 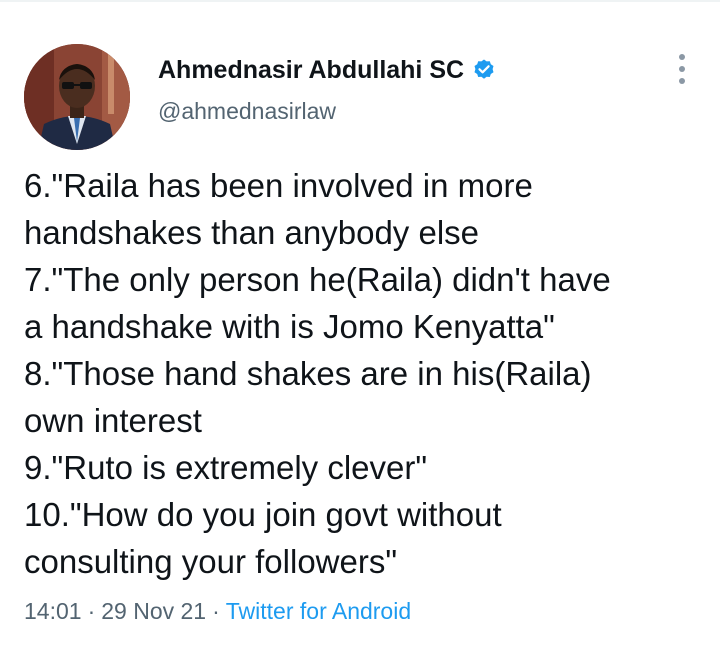 I want to click on profile-photo, so click(x=77, y=97).